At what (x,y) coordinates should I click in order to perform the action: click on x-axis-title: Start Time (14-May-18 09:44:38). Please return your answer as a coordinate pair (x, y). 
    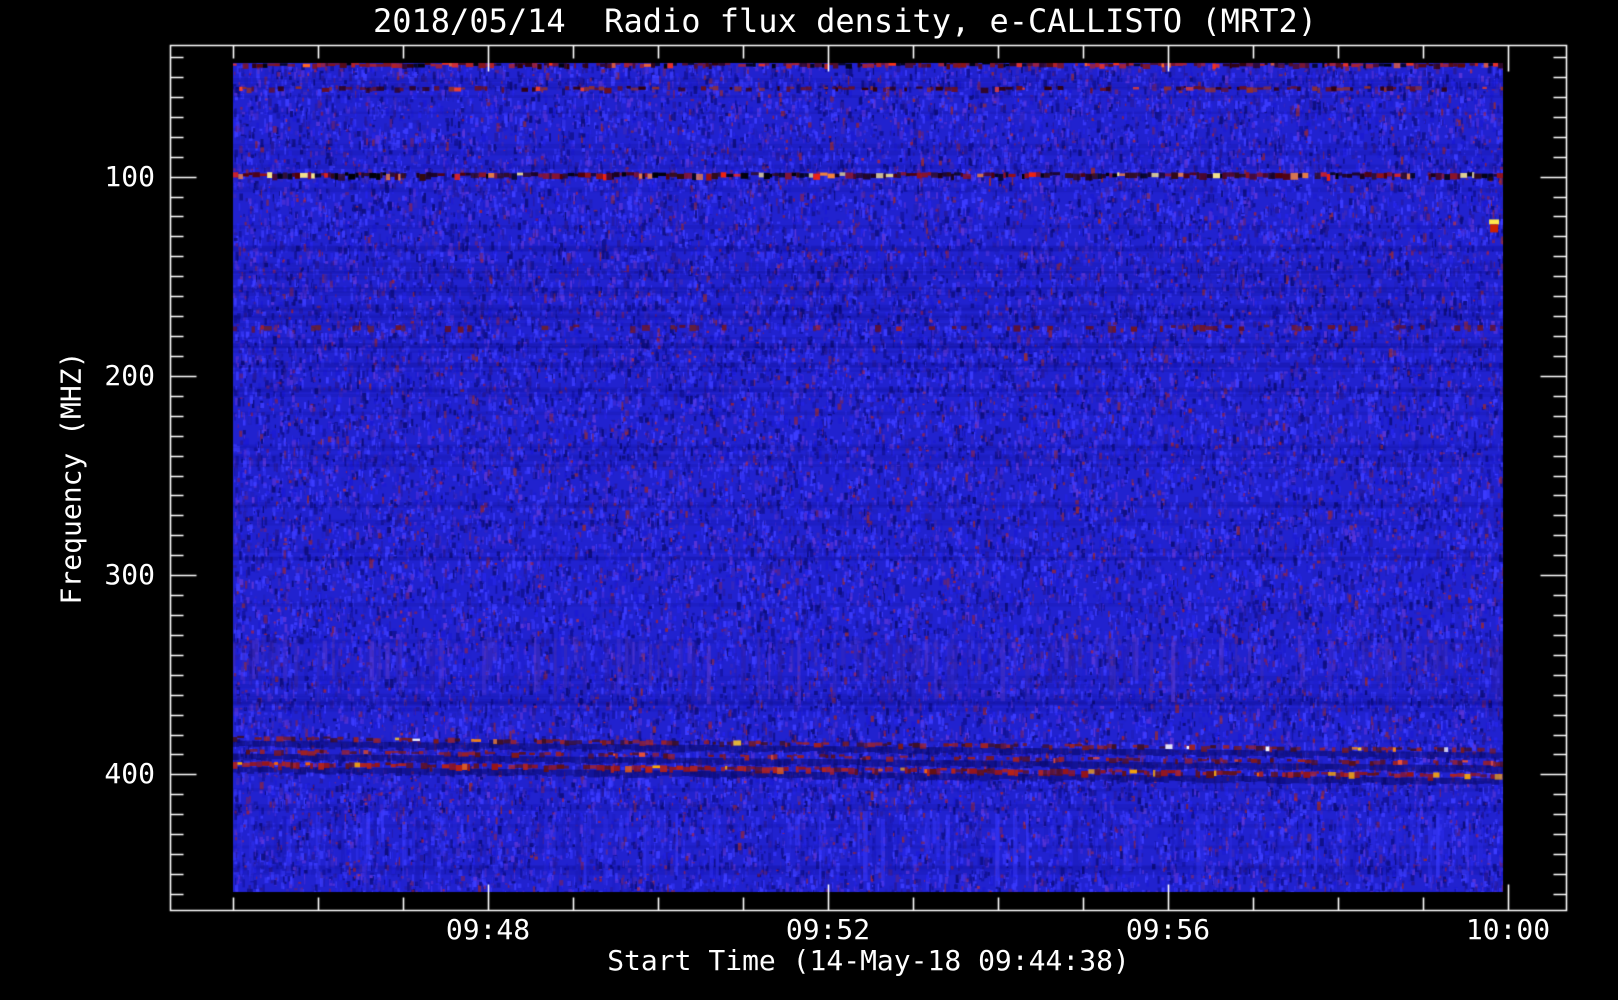
    Looking at the image, I should click on (868, 960).